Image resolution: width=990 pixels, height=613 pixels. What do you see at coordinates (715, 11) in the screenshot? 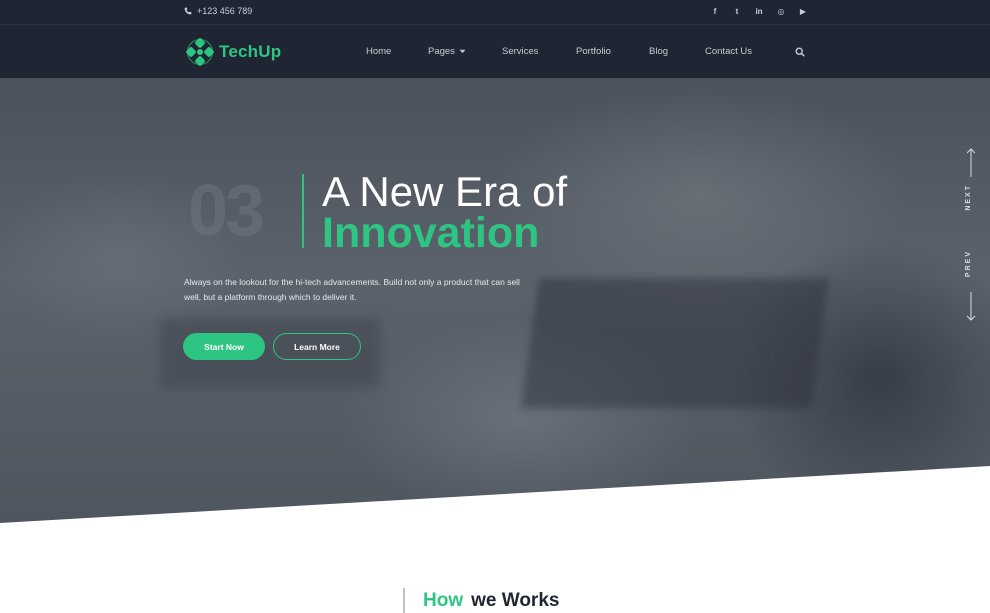
I see `facebook-icon: f` at bounding box center [715, 11].